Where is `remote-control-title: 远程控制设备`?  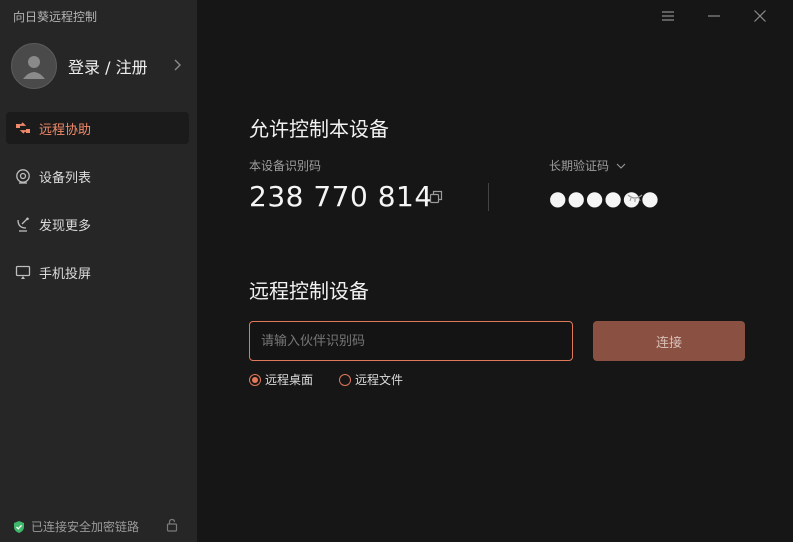
remote-control-title: 远程控制设备 is located at coordinates (309, 291).